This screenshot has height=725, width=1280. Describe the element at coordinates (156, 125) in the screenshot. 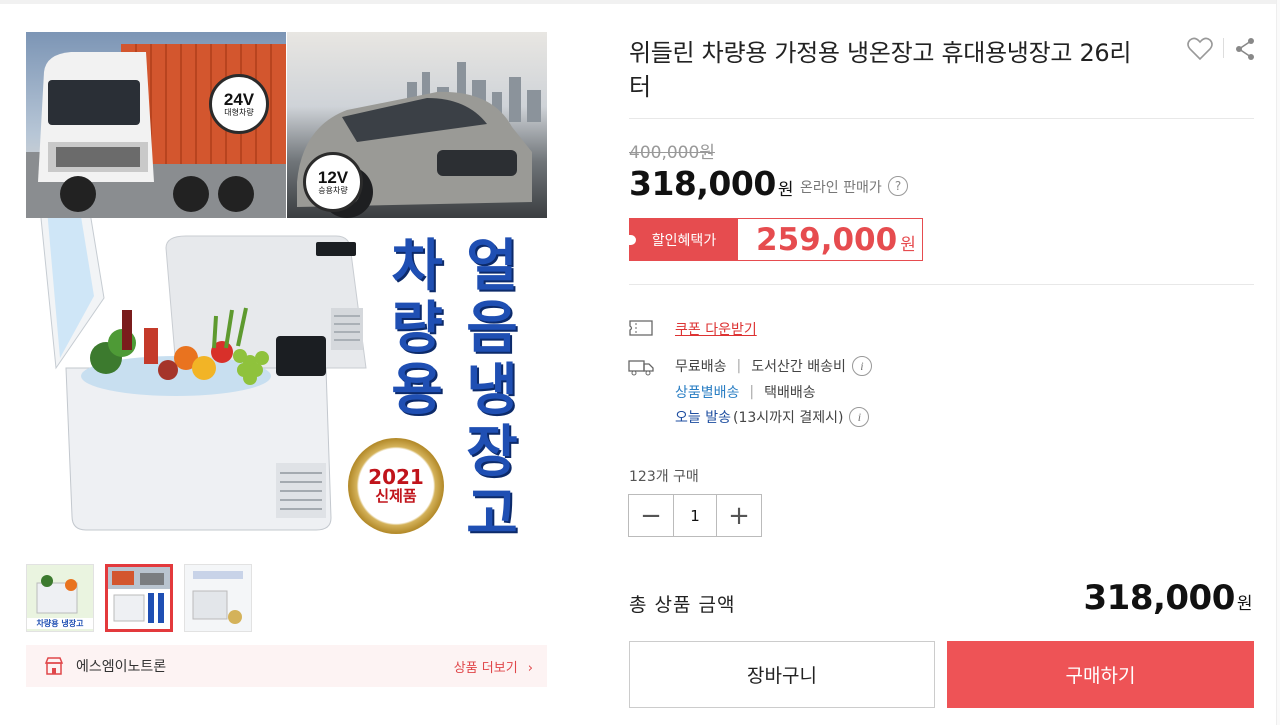

I see `truck-photo: 24V 대형차량` at that location.